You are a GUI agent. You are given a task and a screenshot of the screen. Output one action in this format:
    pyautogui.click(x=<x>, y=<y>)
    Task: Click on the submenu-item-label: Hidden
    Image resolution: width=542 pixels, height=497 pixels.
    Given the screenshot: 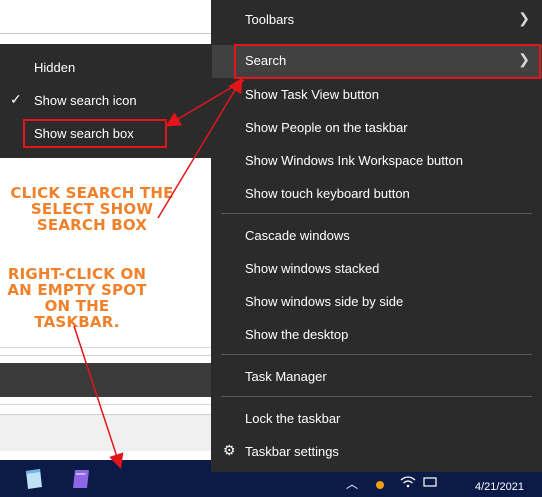 What is the action you would take?
    pyautogui.click(x=55, y=67)
    